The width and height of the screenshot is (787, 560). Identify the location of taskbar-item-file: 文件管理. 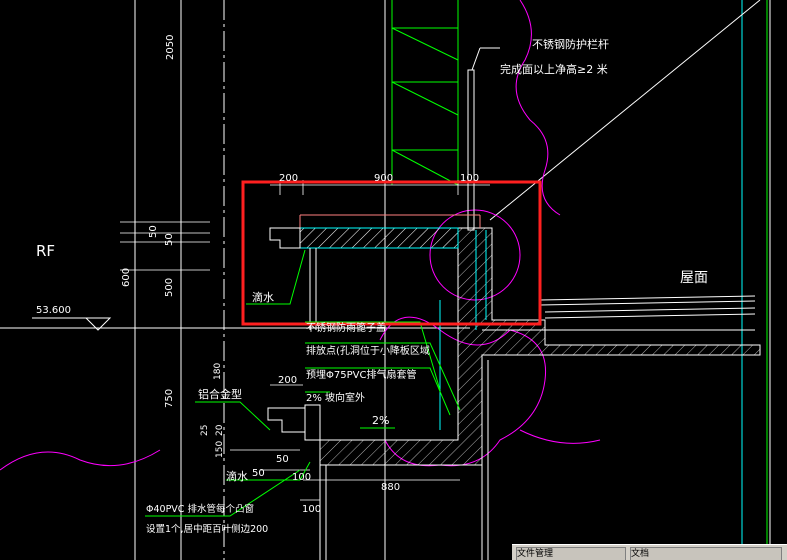
(571, 553).